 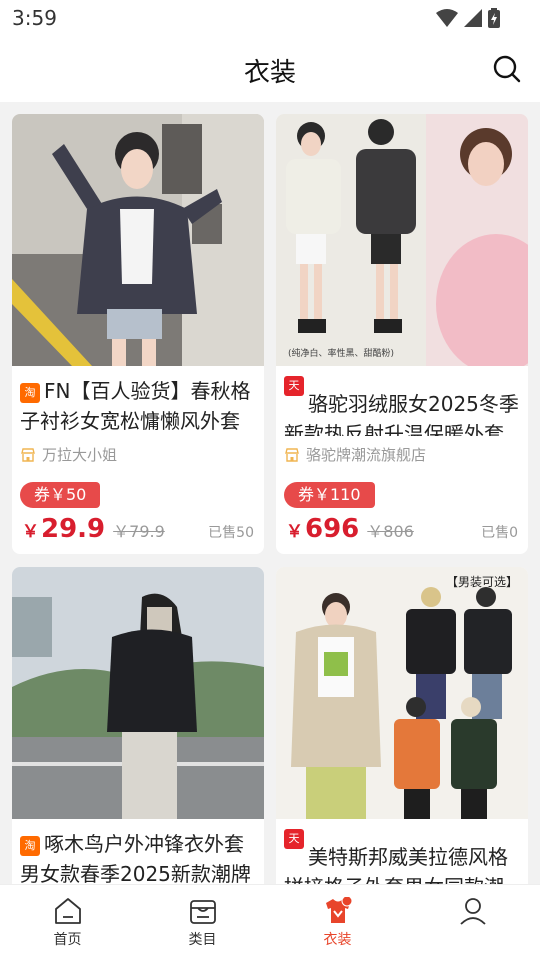 What do you see at coordinates (138, 406) in the screenshot?
I see `product-title: 淘 FN【百人验货】春秋格子衬衫女宽松慵懒风外套` at bounding box center [138, 406].